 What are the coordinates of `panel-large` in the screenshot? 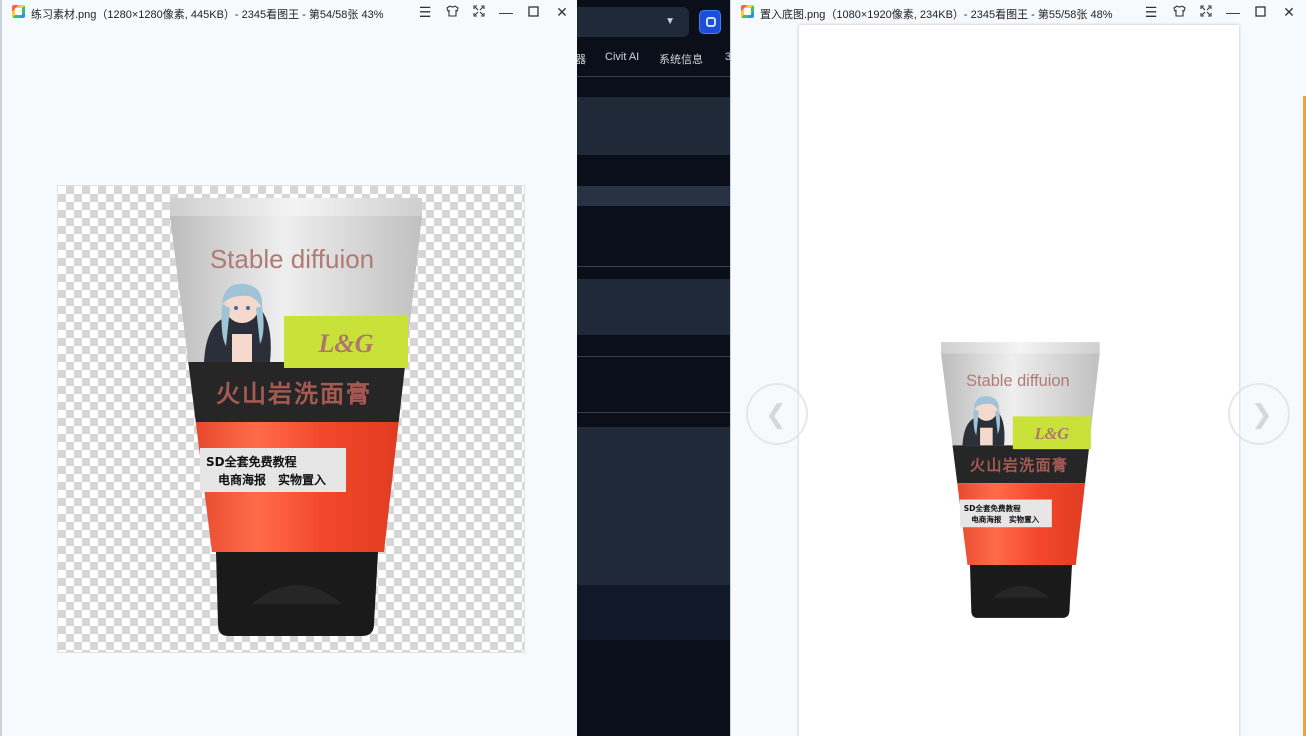 It's located at (653, 506).